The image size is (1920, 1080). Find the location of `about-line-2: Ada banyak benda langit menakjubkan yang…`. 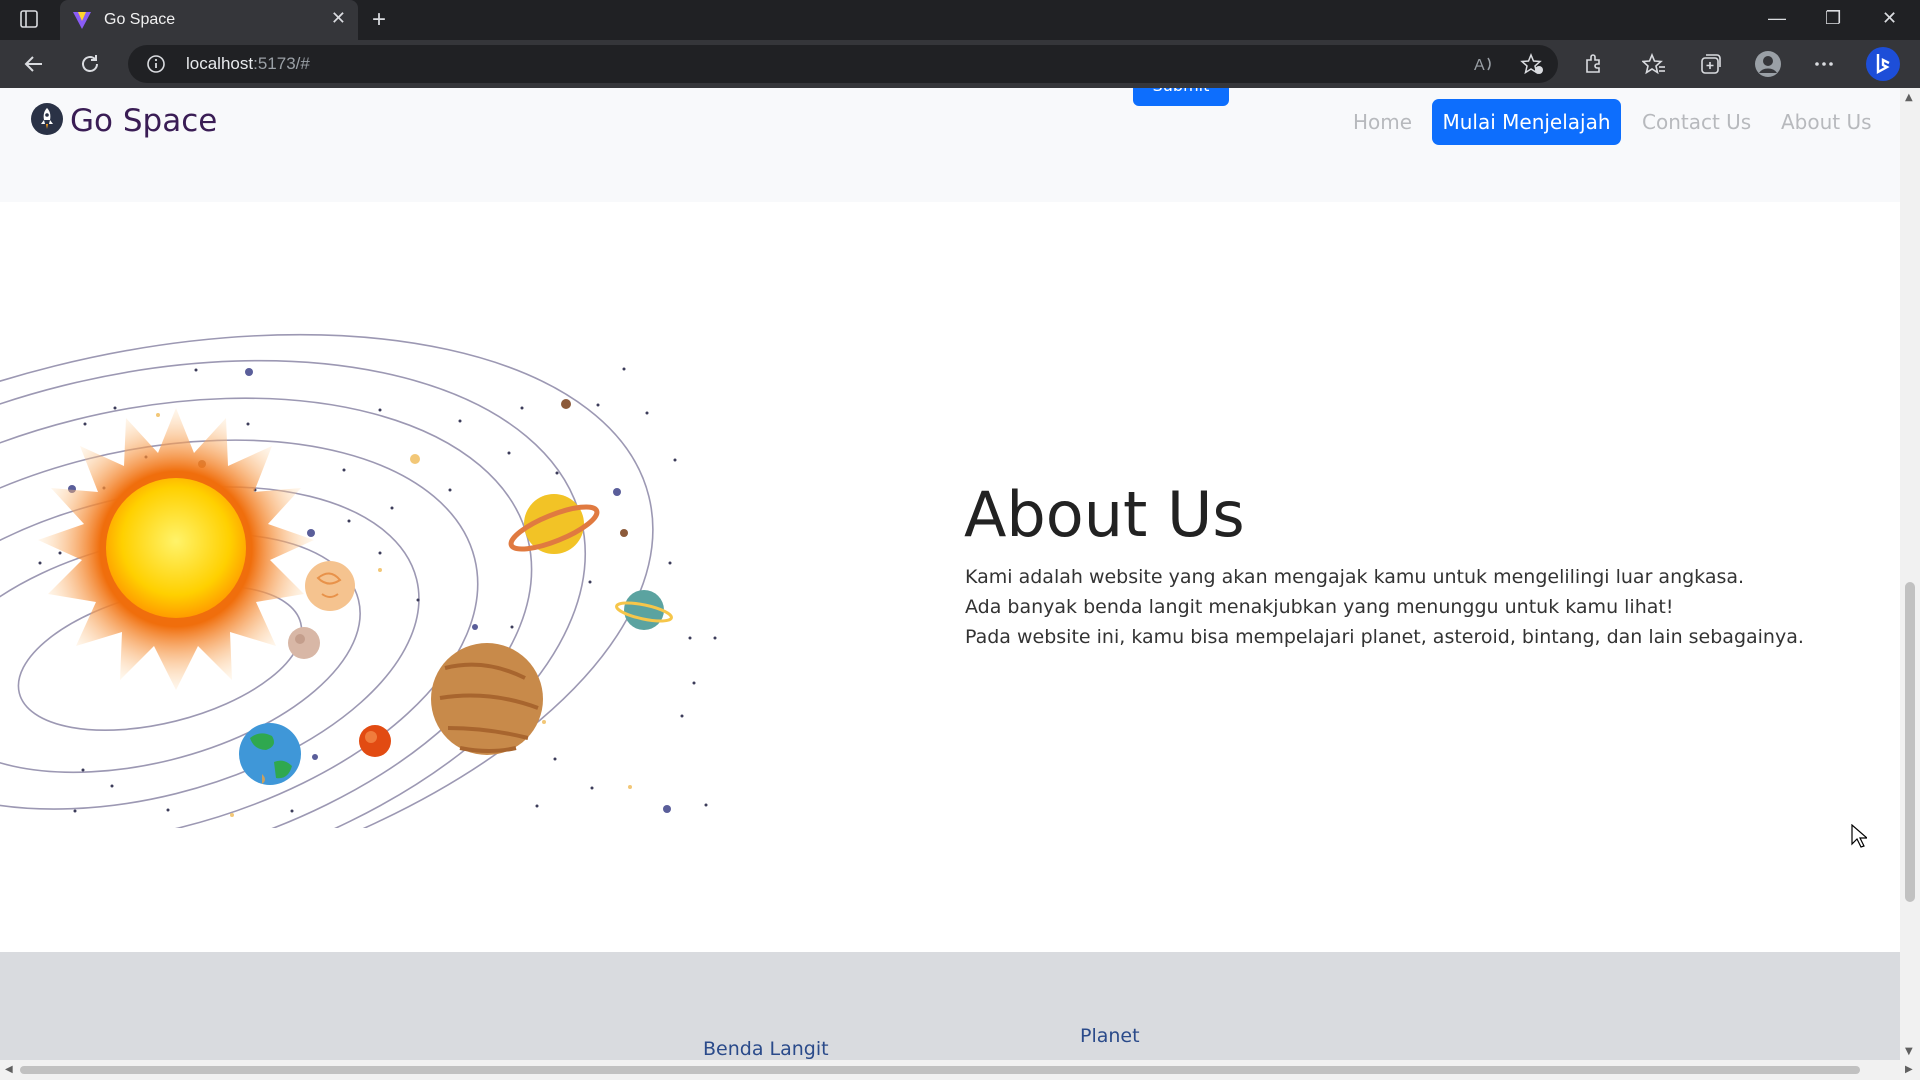

about-line-2: Ada banyak benda langit menakjubkan yang… is located at coordinates (1319, 607).